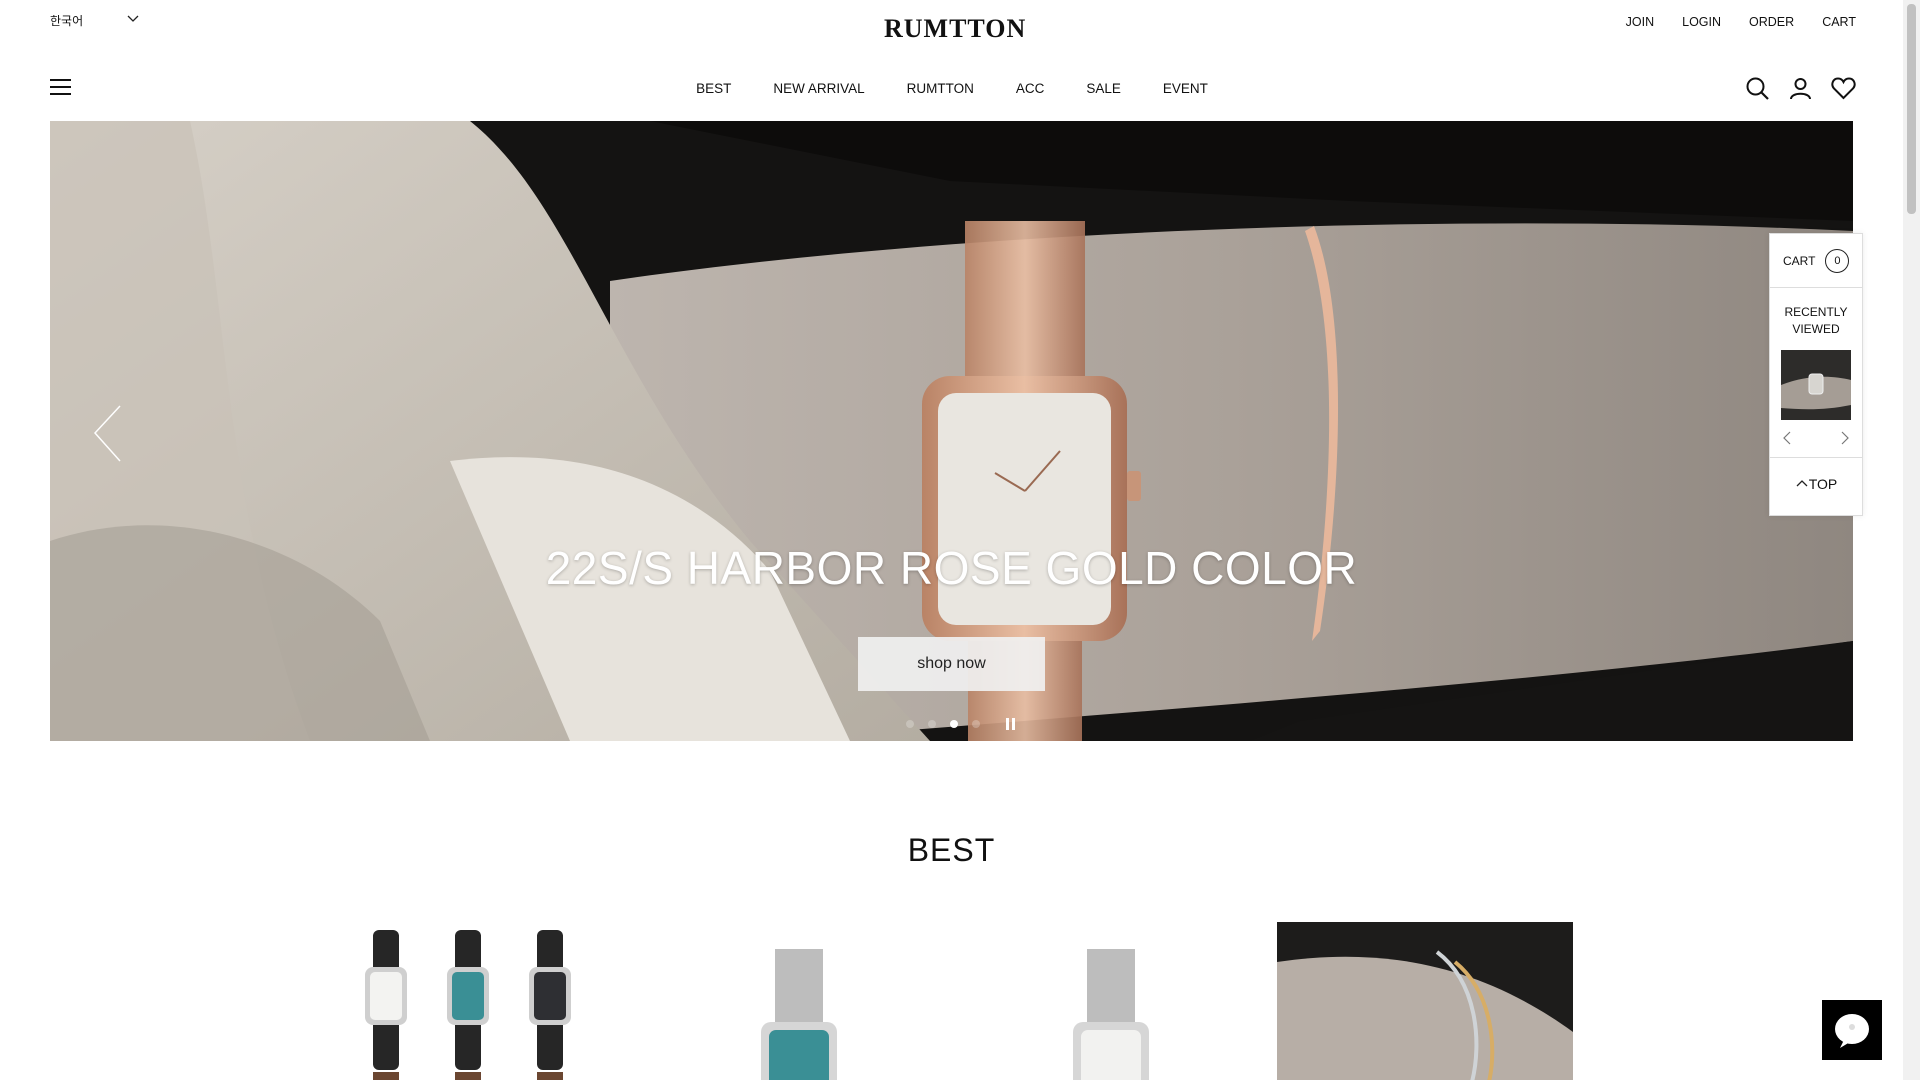 Image resolution: width=1920 pixels, height=1080 pixels. Describe the element at coordinates (94, 20) in the screenshot. I see `language-selector: 한국어` at that location.